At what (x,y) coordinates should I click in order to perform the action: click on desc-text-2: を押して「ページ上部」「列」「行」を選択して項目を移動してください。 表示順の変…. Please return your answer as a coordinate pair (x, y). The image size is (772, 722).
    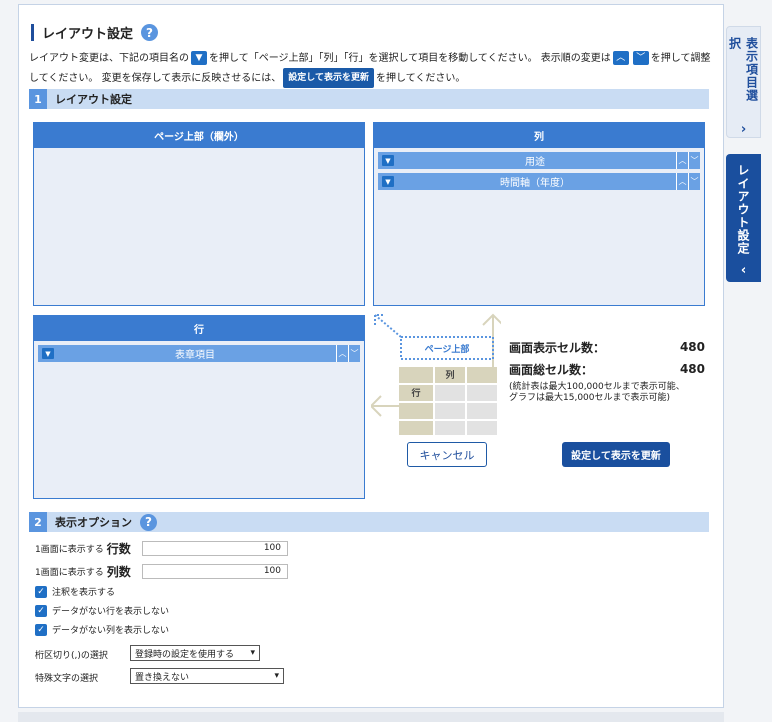
    Looking at the image, I should click on (410, 58).